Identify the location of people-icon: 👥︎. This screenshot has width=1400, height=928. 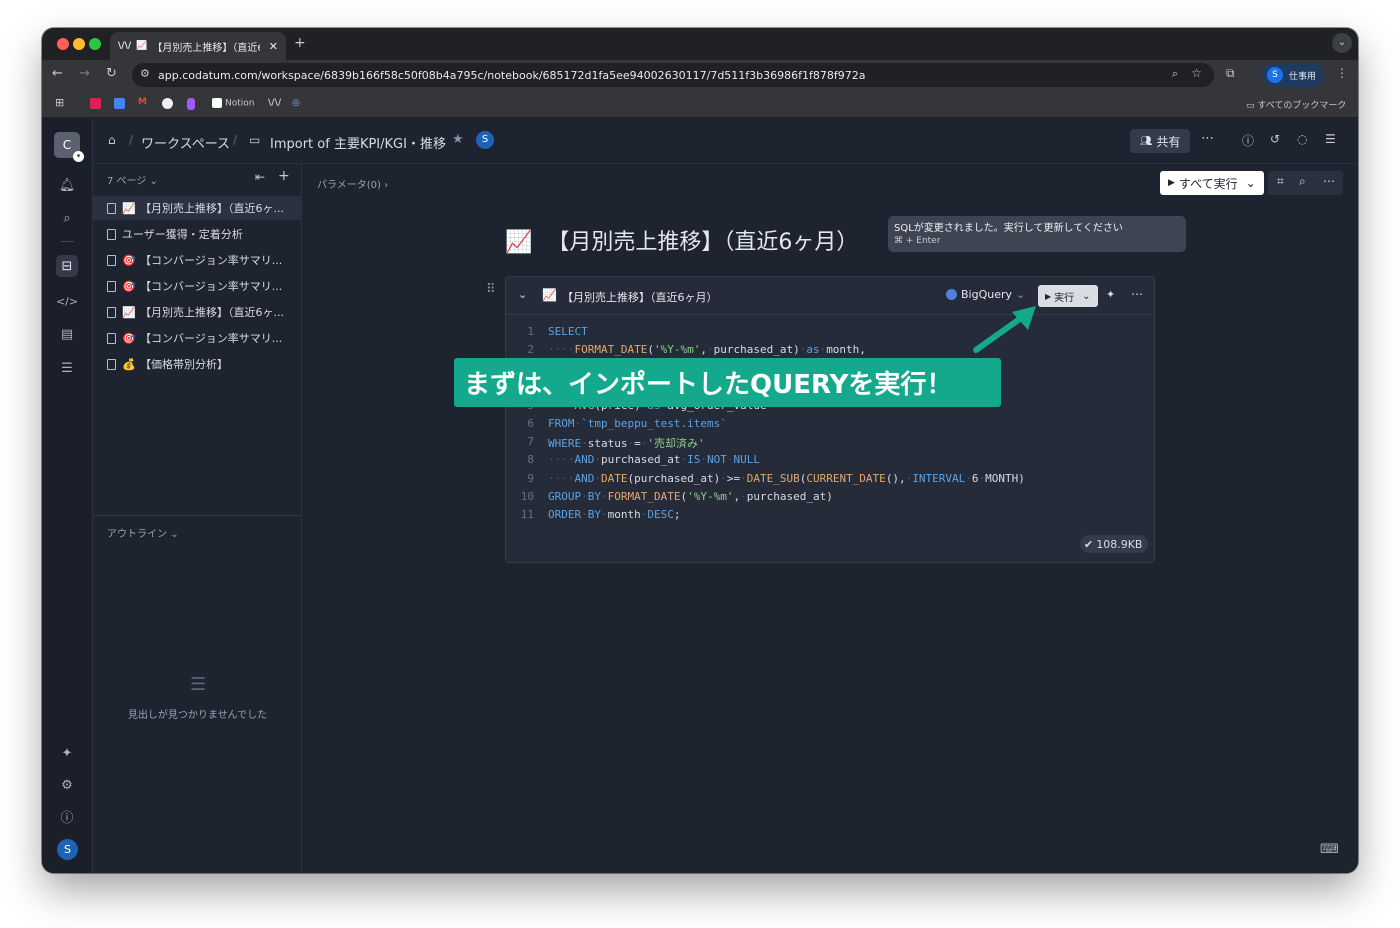
(1146, 141).